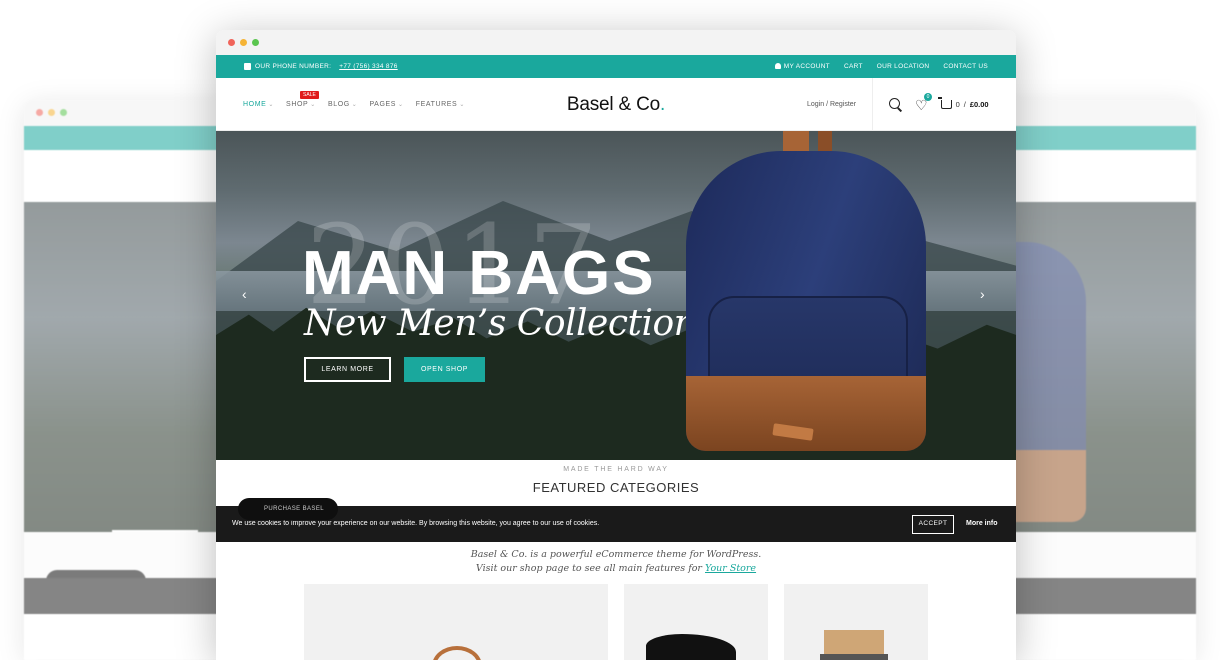 Image resolution: width=1220 pixels, height=660 pixels. What do you see at coordinates (802, 66) in the screenshot?
I see `my-account-link: MY ACCOUNT` at bounding box center [802, 66].